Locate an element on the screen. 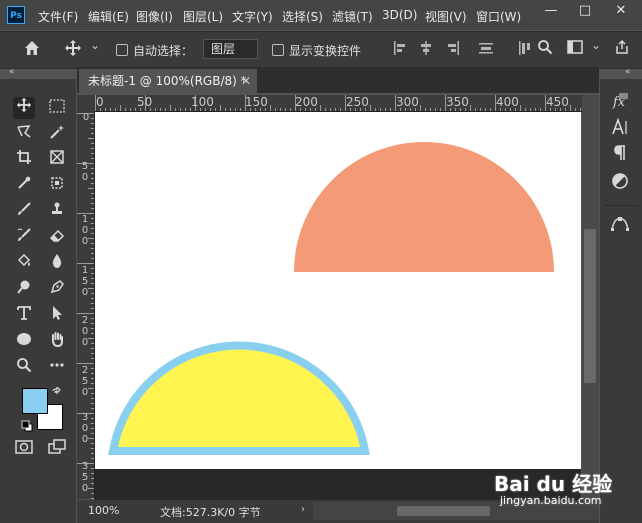 The height and width of the screenshot is (523, 642). quick-mask-icon is located at coordinates (24, 450).